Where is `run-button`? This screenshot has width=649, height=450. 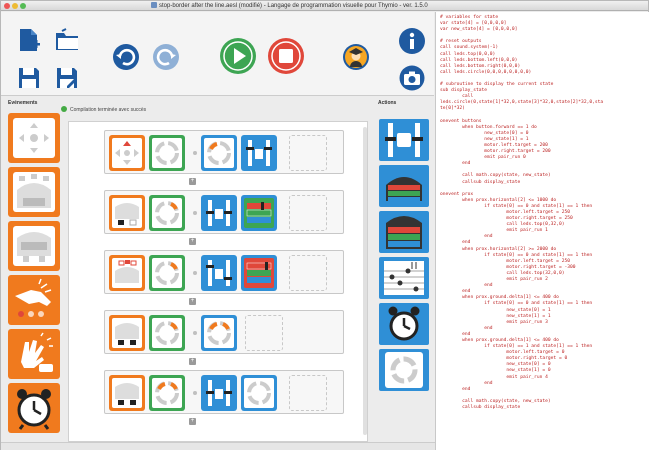 run-button is located at coordinates (238, 56).